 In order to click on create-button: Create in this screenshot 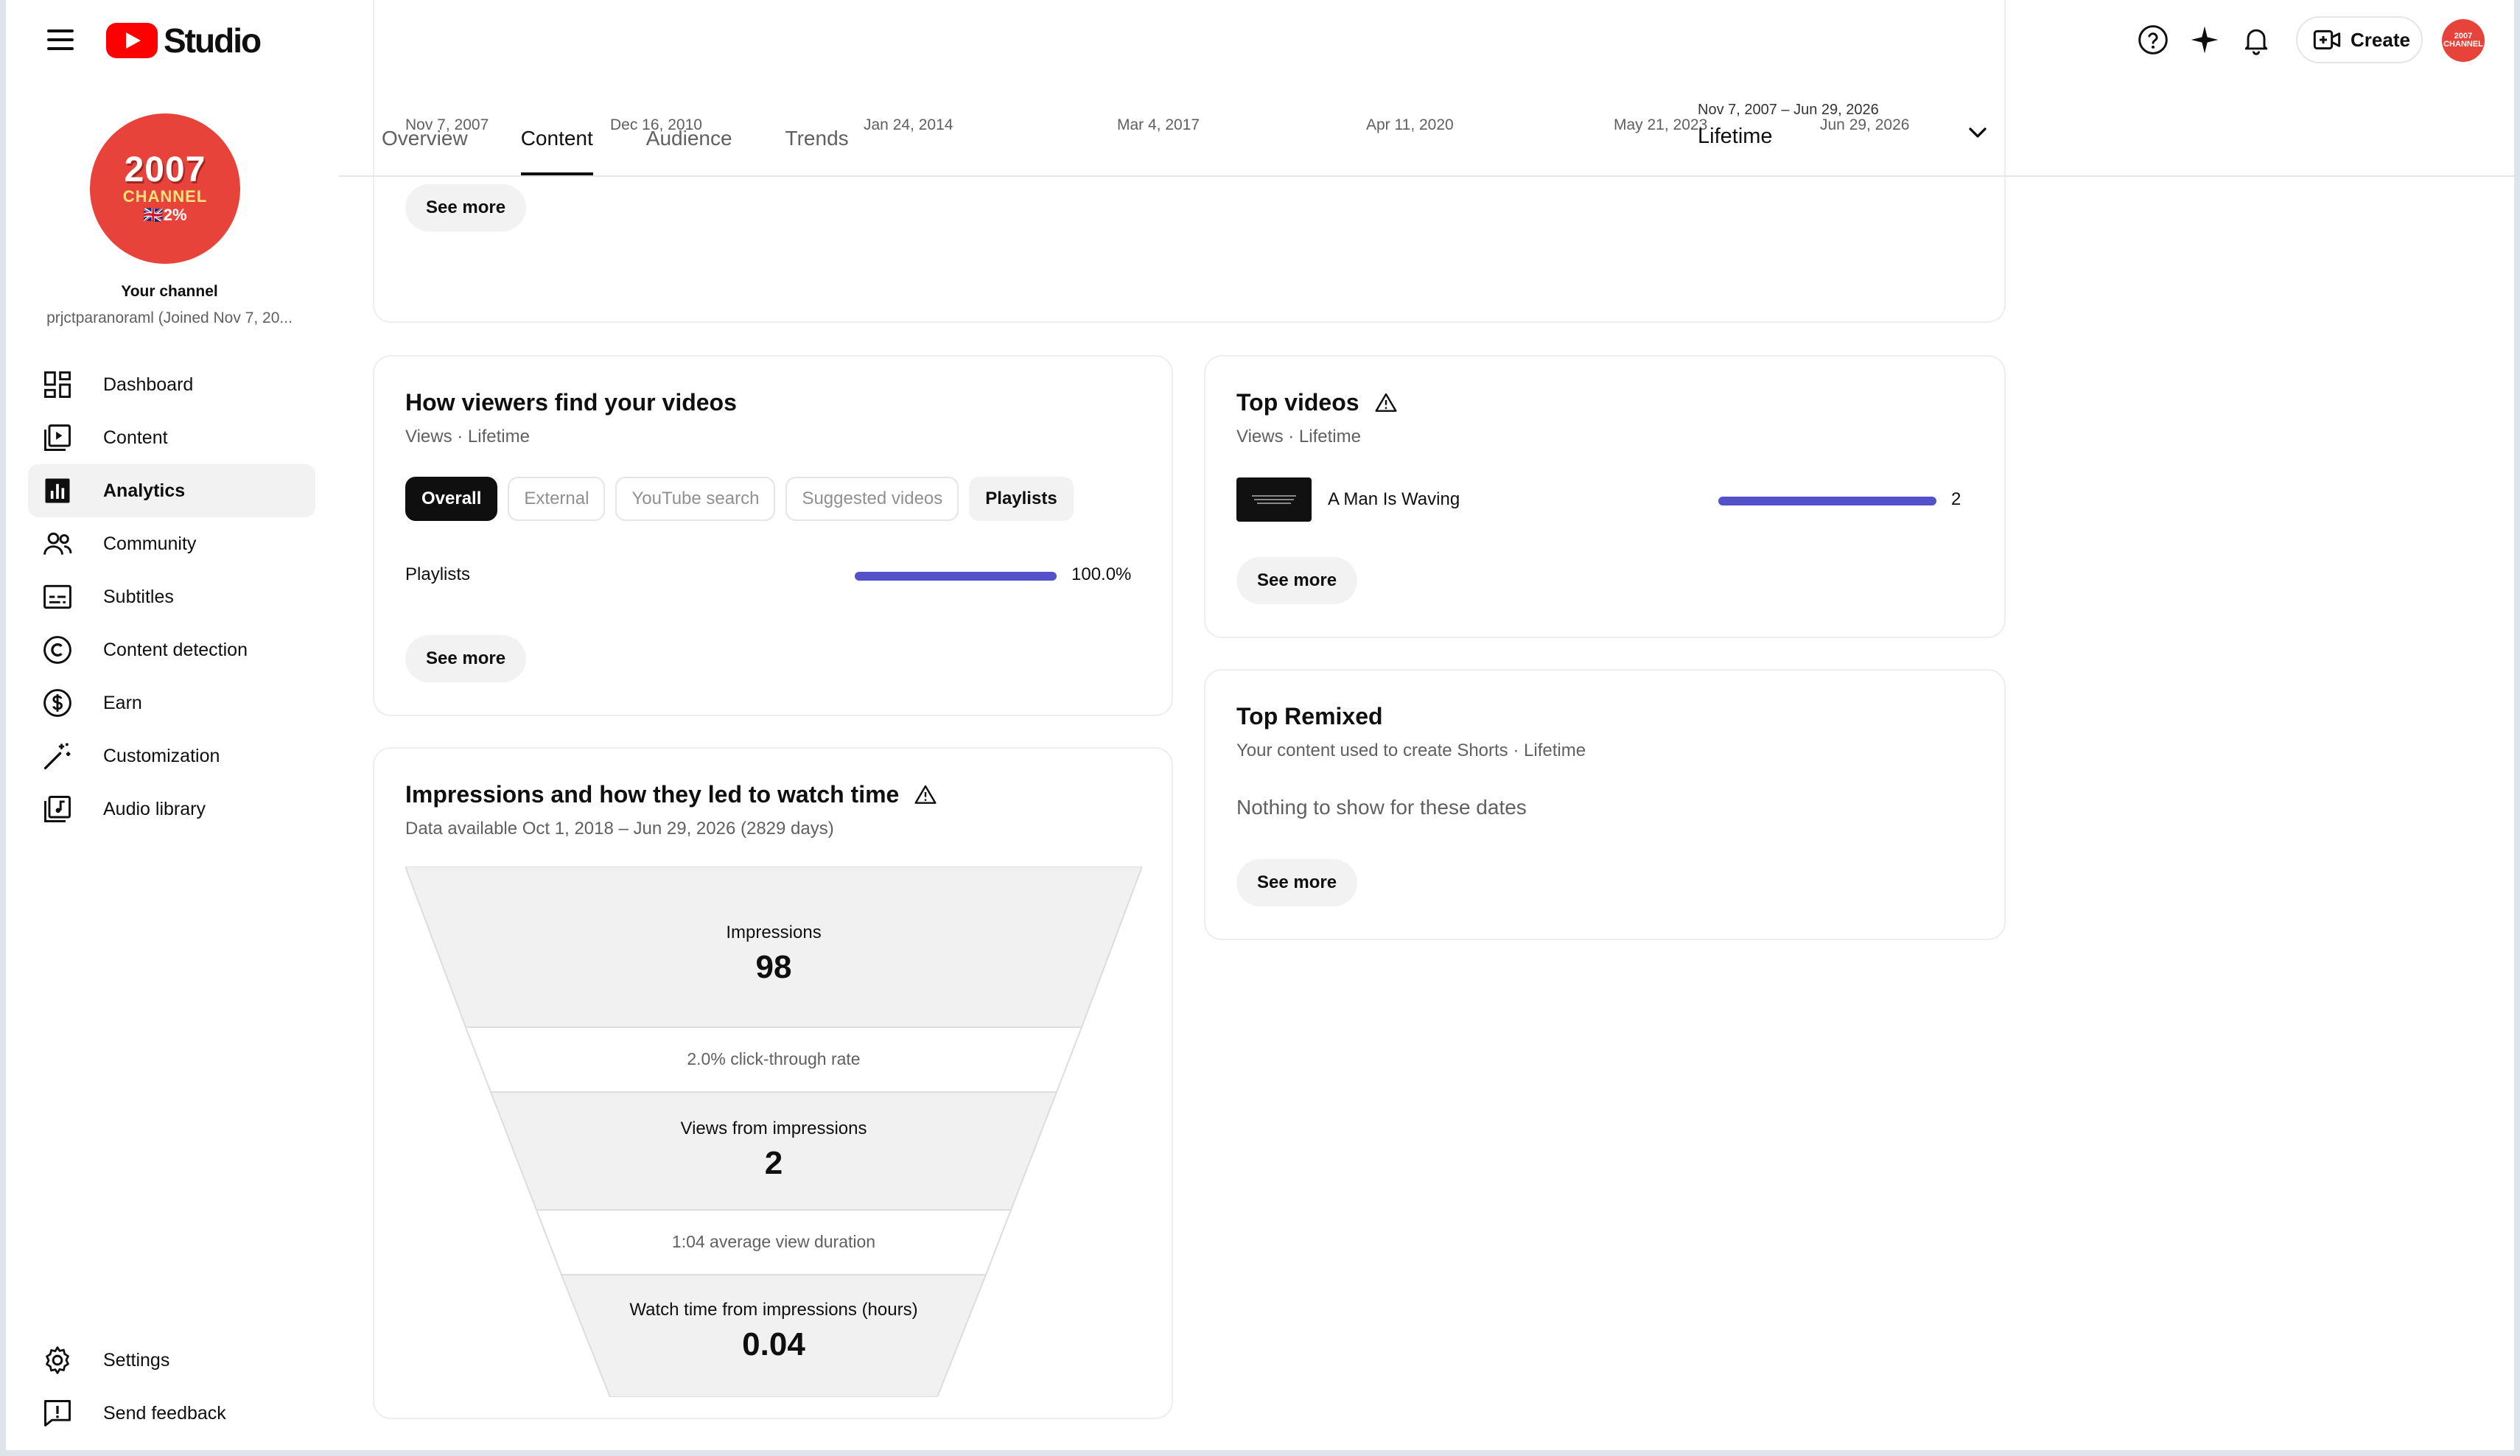, I will do `click(2359, 39)`.